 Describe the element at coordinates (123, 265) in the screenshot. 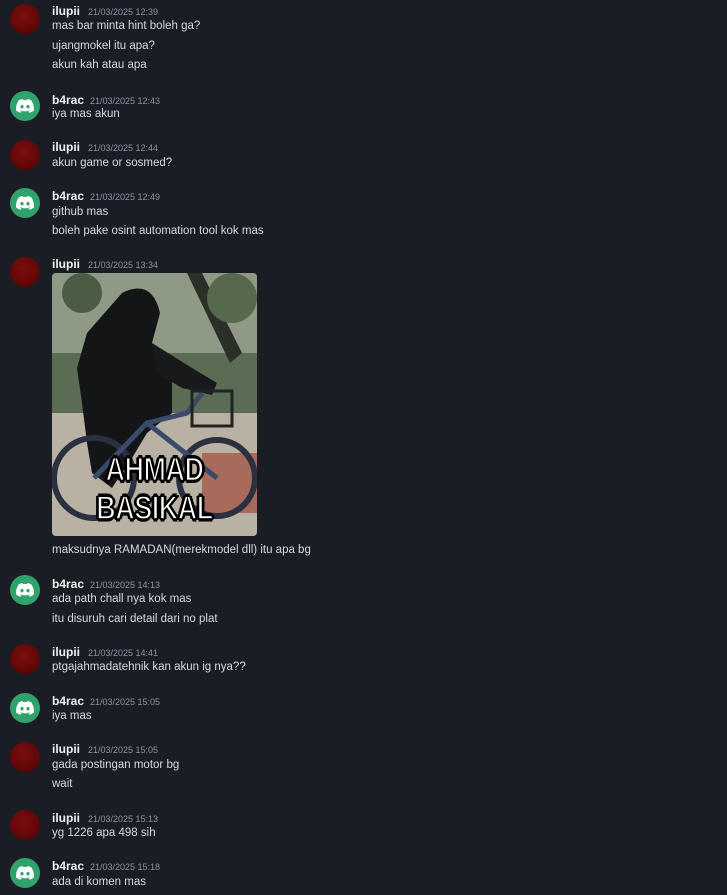

I see `timestamp: 21/03/2025 13:34` at that location.